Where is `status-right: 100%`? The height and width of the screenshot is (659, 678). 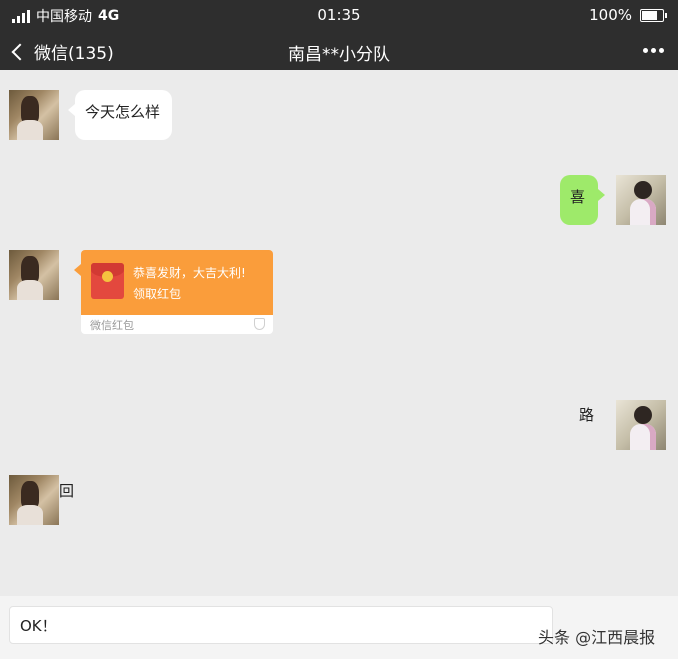 status-right: 100% is located at coordinates (628, 15).